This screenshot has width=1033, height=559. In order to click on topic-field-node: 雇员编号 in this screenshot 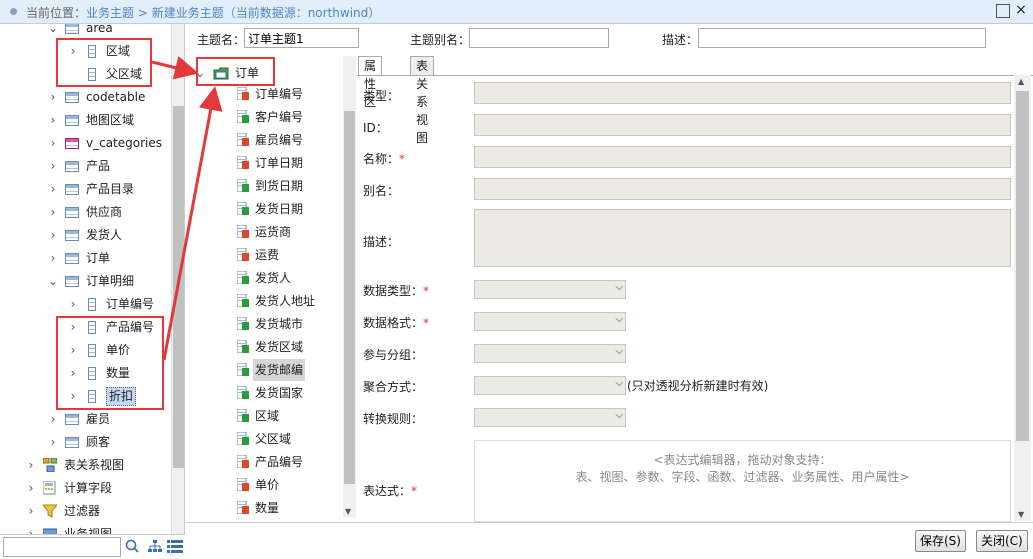, I will do `click(265, 140)`.